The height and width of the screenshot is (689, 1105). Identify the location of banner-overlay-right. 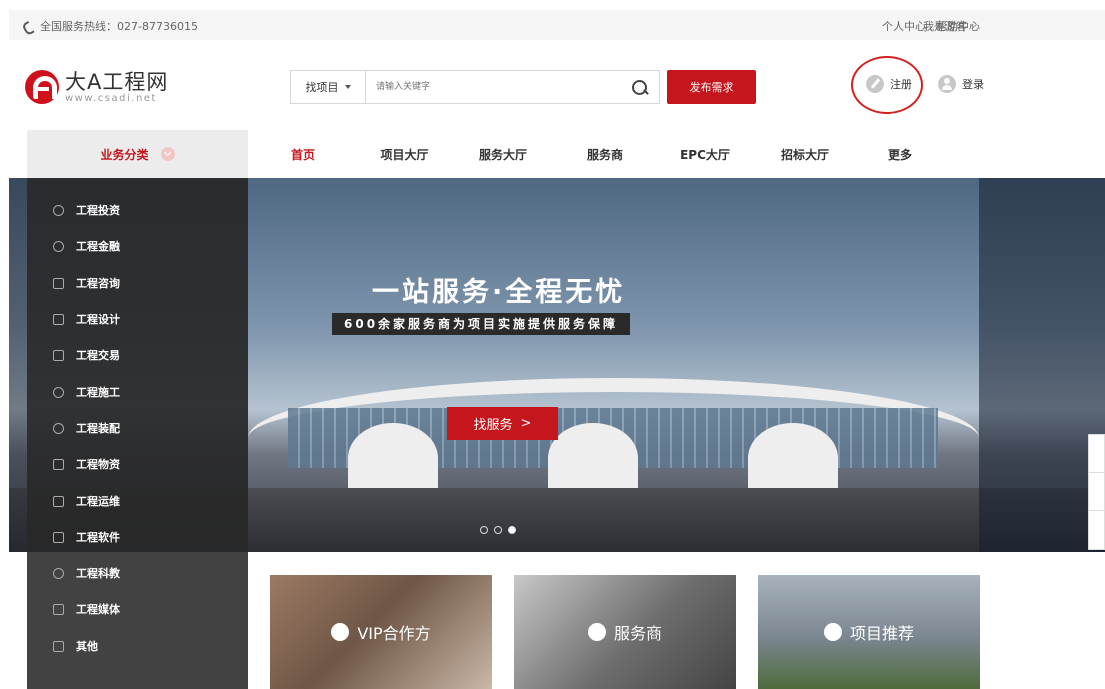
(1042, 365).